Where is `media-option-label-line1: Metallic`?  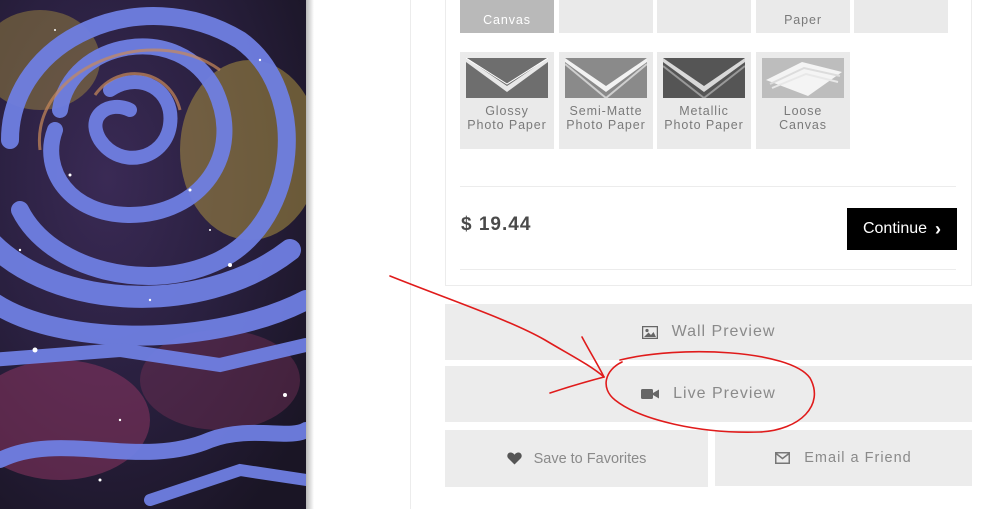
media-option-label-line1: Metallic is located at coordinates (704, 111).